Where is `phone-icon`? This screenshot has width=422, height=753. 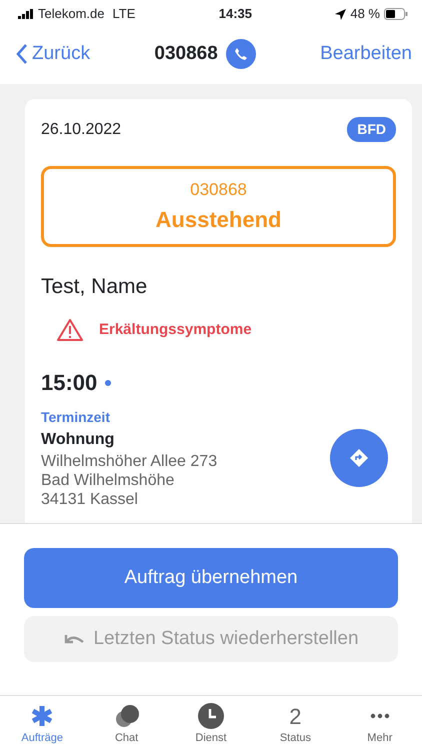
phone-icon is located at coordinates (241, 54).